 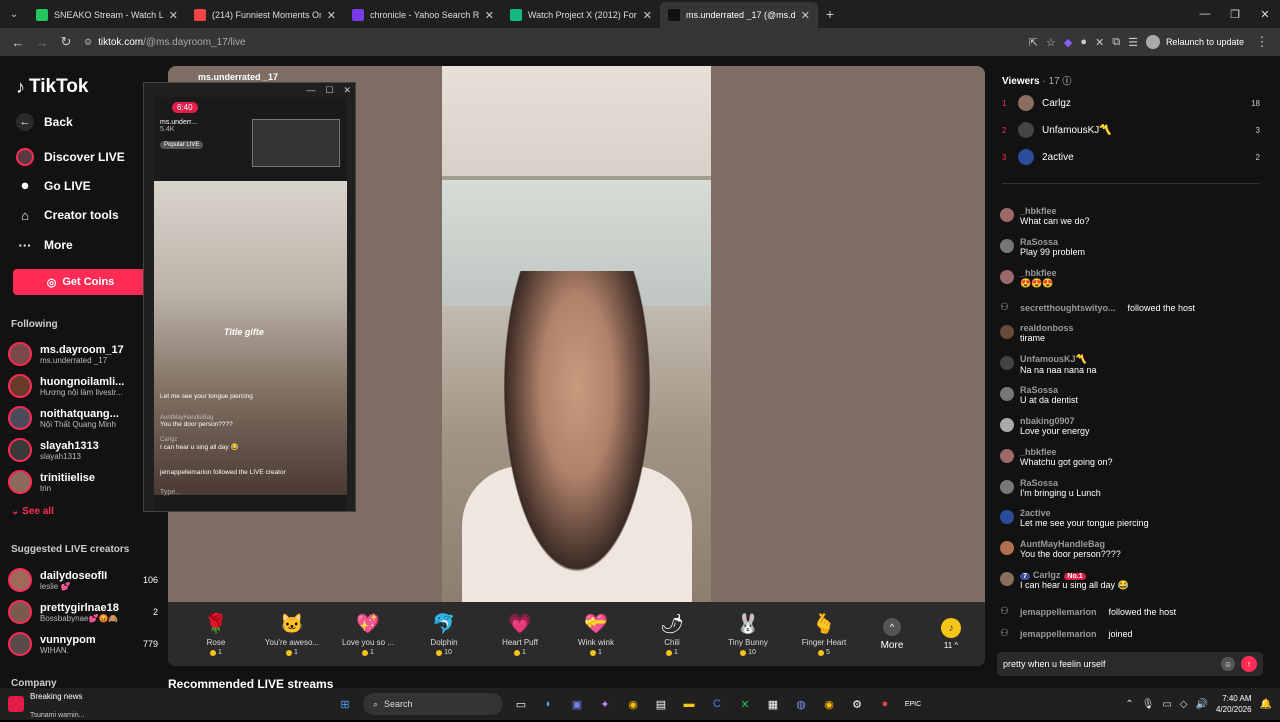 What do you see at coordinates (444, 634) in the screenshot?
I see `gift-item: 🐬 Dolphin 10` at bounding box center [444, 634].